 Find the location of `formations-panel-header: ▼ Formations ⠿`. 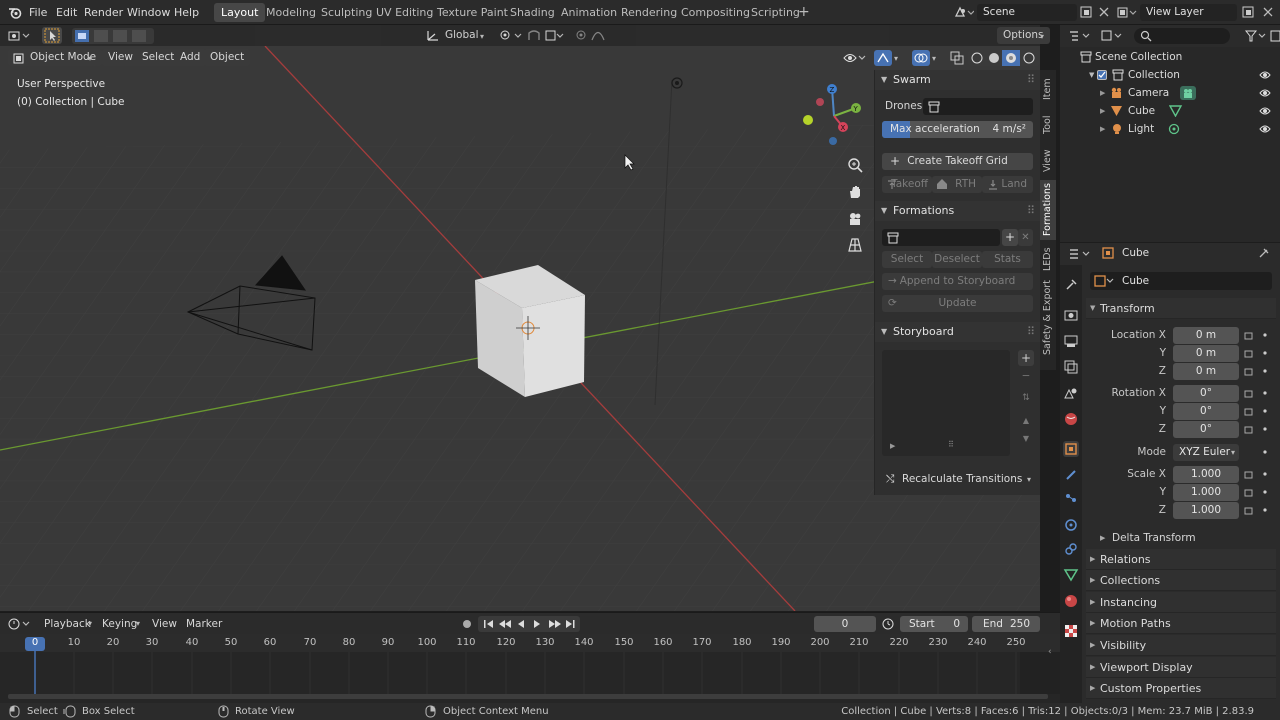

formations-panel-header: ▼ Formations ⠿ is located at coordinates (958, 211).